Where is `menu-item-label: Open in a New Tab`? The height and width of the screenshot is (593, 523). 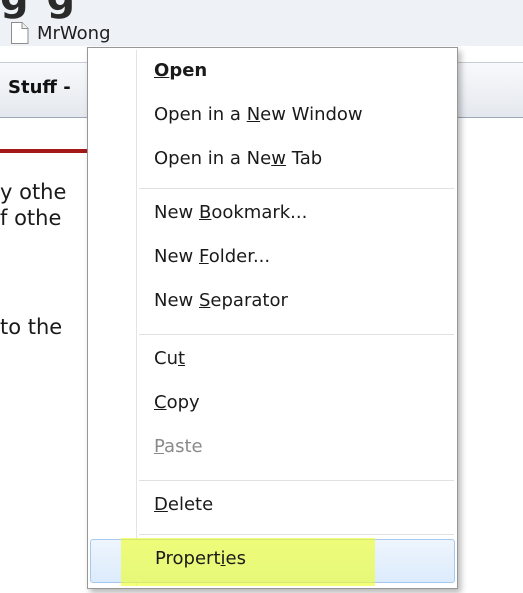
menu-item-label: Open in a New Tab is located at coordinates (238, 158).